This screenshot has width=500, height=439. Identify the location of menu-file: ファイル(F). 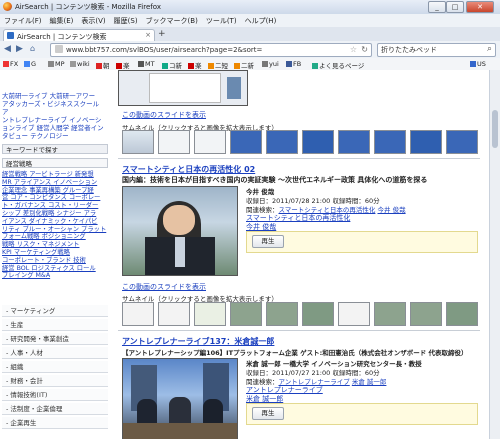
(23, 21).